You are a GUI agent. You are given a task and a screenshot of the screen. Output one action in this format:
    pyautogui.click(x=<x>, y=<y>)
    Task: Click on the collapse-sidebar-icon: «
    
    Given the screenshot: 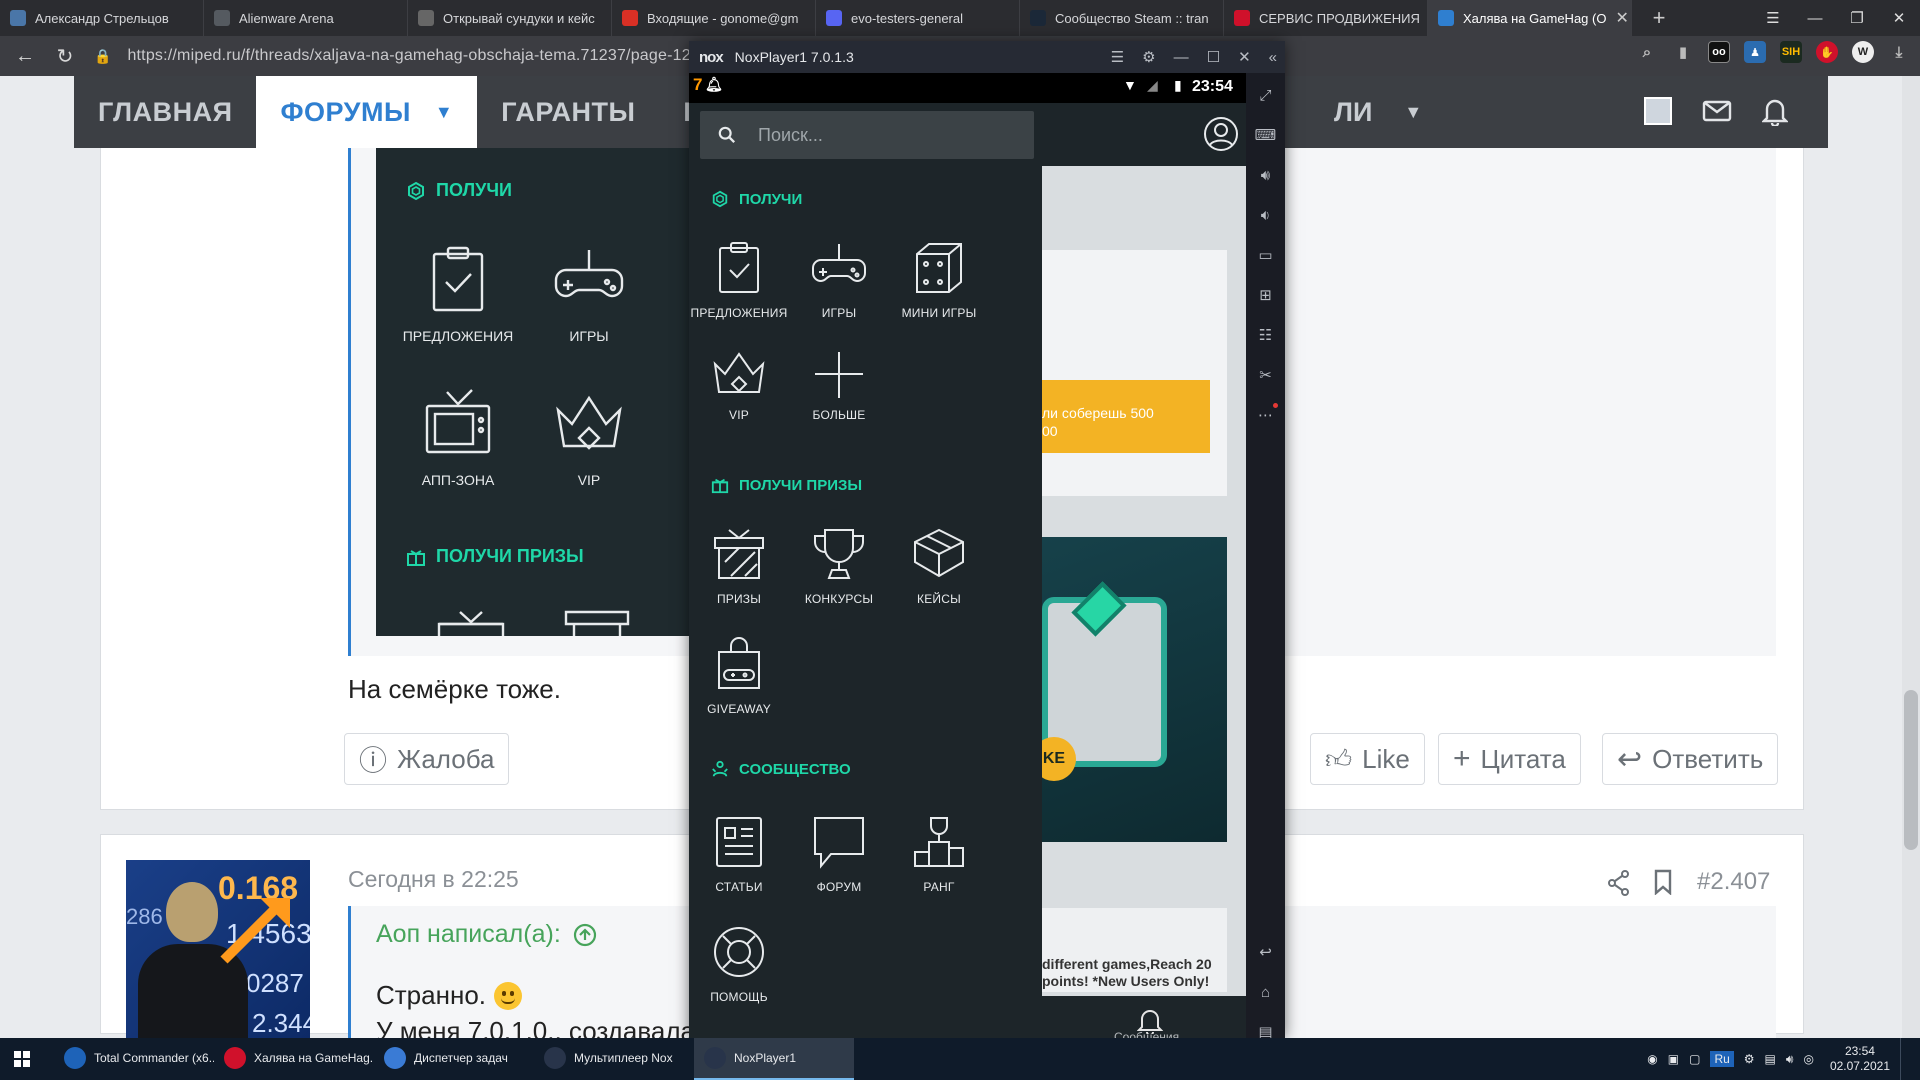 What is the action you would take?
    pyautogui.click(x=1273, y=57)
    